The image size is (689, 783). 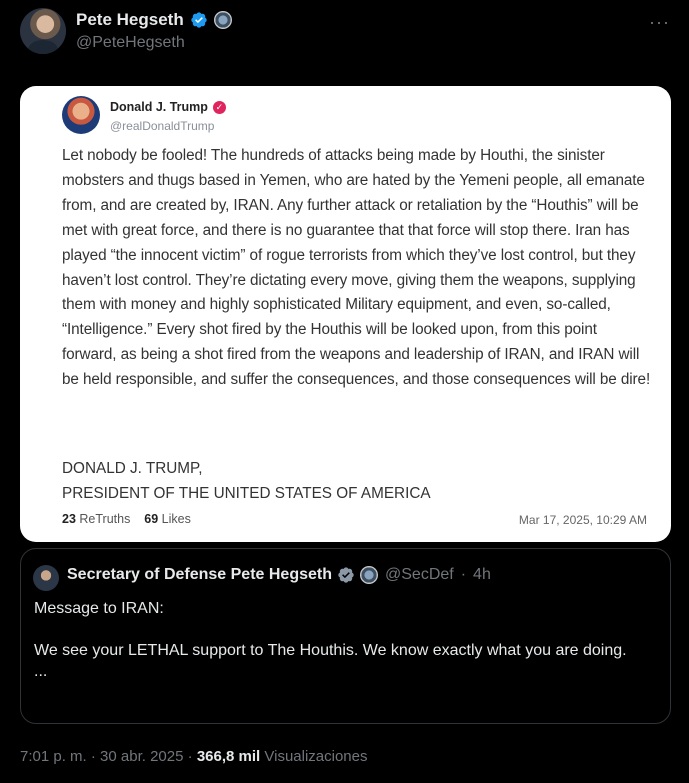 I want to click on truth-stats: 23 ReTruths 69 Likes, so click(x=126, y=519).